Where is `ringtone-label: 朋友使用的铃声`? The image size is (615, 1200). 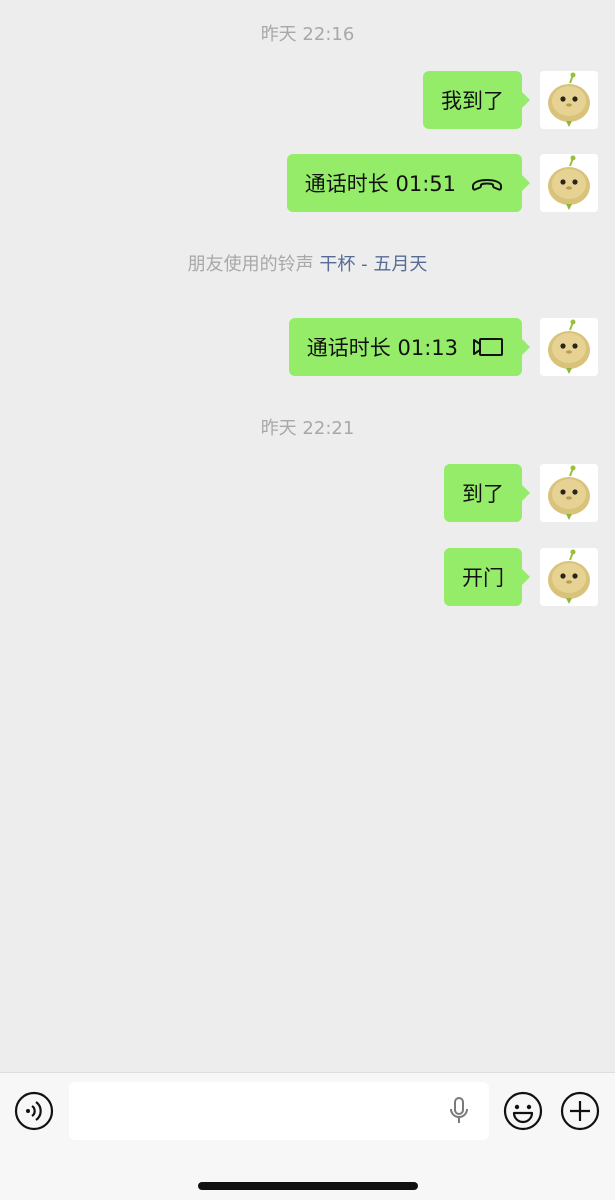
ringtone-label: 朋友使用的铃声 is located at coordinates (250, 264).